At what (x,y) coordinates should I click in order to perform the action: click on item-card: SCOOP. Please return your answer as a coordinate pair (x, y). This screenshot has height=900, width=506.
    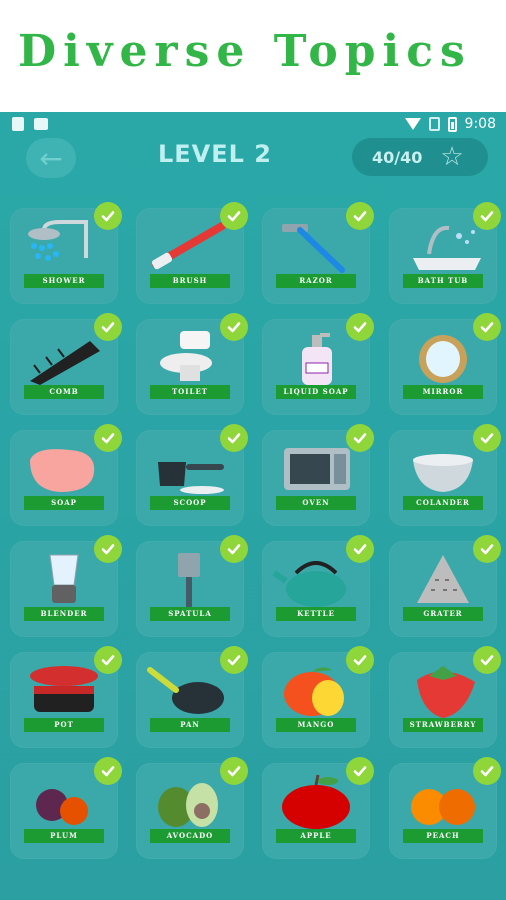
    Looking at the image, I should click on (192, 475).